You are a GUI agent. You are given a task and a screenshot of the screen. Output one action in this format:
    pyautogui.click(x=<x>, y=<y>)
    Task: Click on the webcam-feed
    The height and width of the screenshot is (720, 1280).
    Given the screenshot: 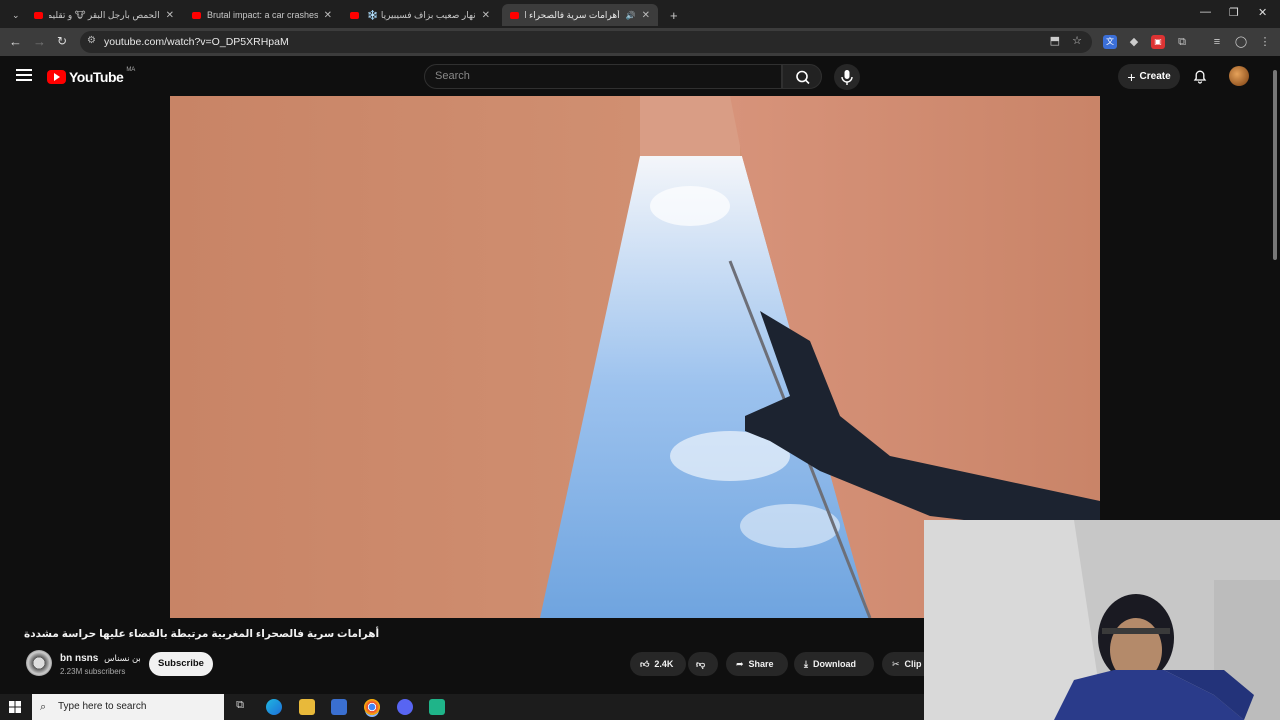 What is the action you would take?
    pyautogui.click(x=1102, y=620)
    